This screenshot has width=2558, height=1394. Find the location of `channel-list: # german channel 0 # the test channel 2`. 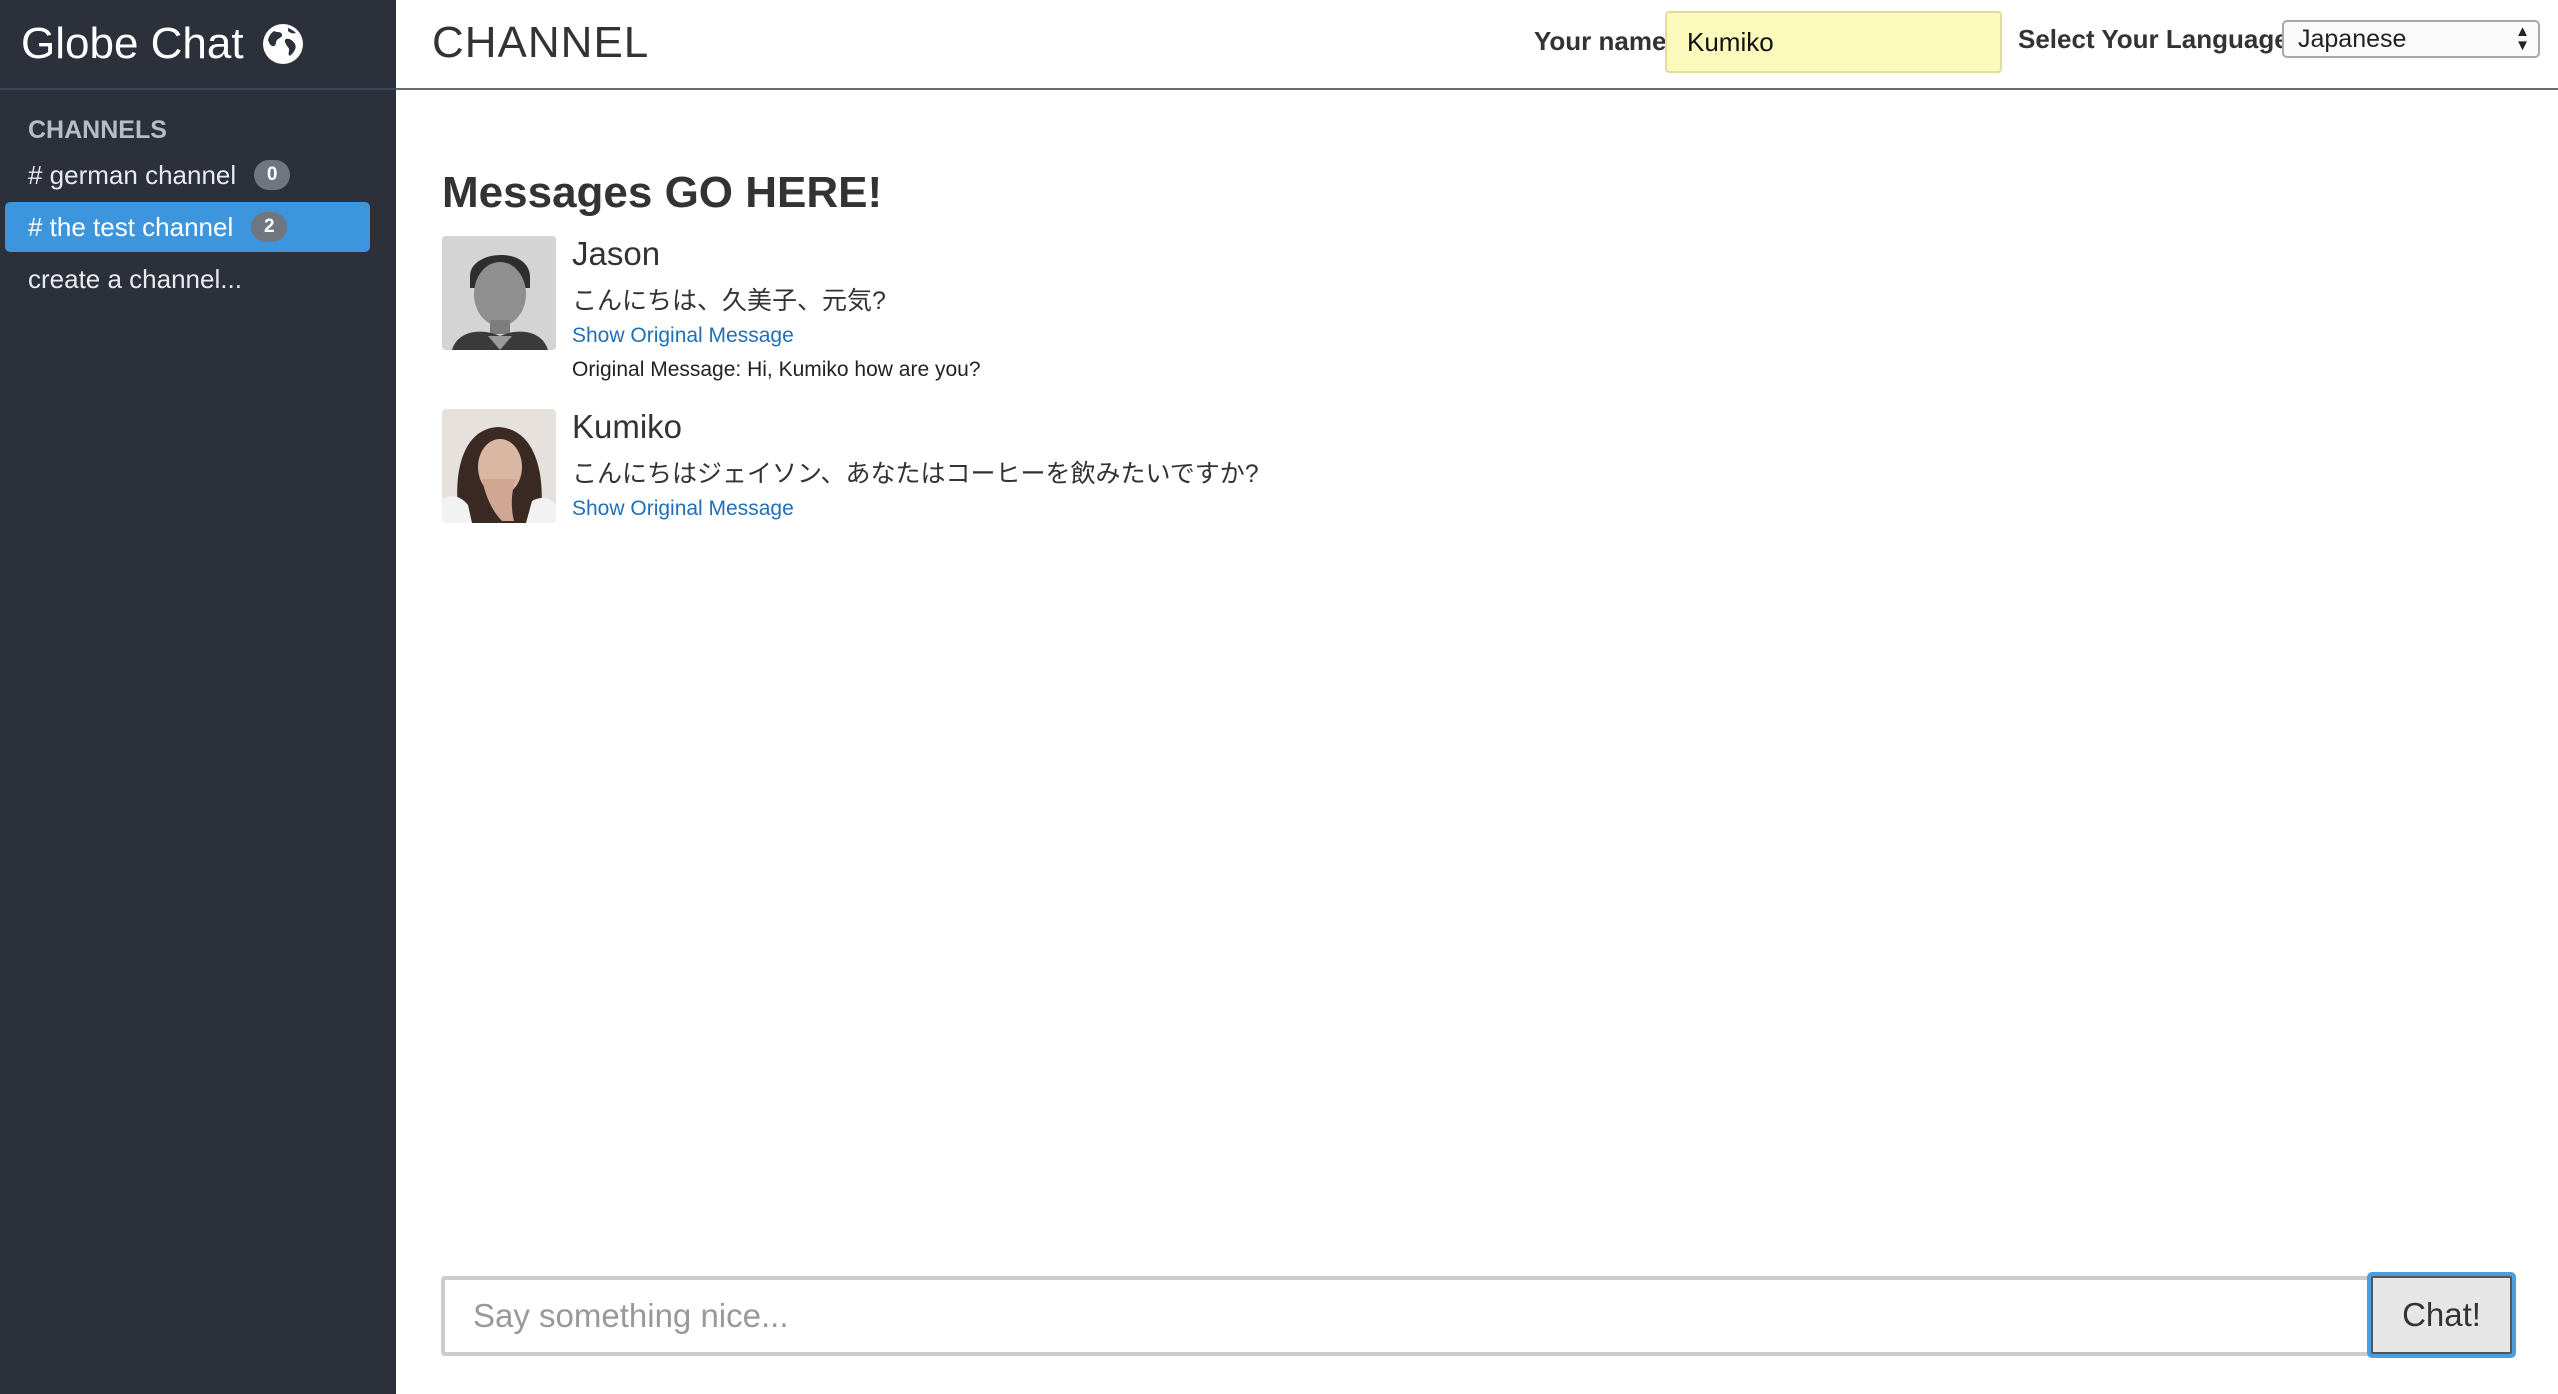

channel-list: # german channel 0 # the test channel 2 is located at coordinates (198, 201).